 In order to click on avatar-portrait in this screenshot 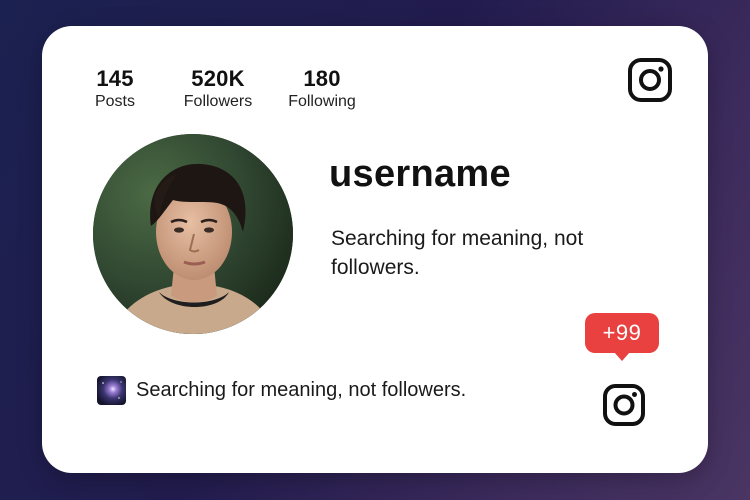, I will do `click(193, 234)`.